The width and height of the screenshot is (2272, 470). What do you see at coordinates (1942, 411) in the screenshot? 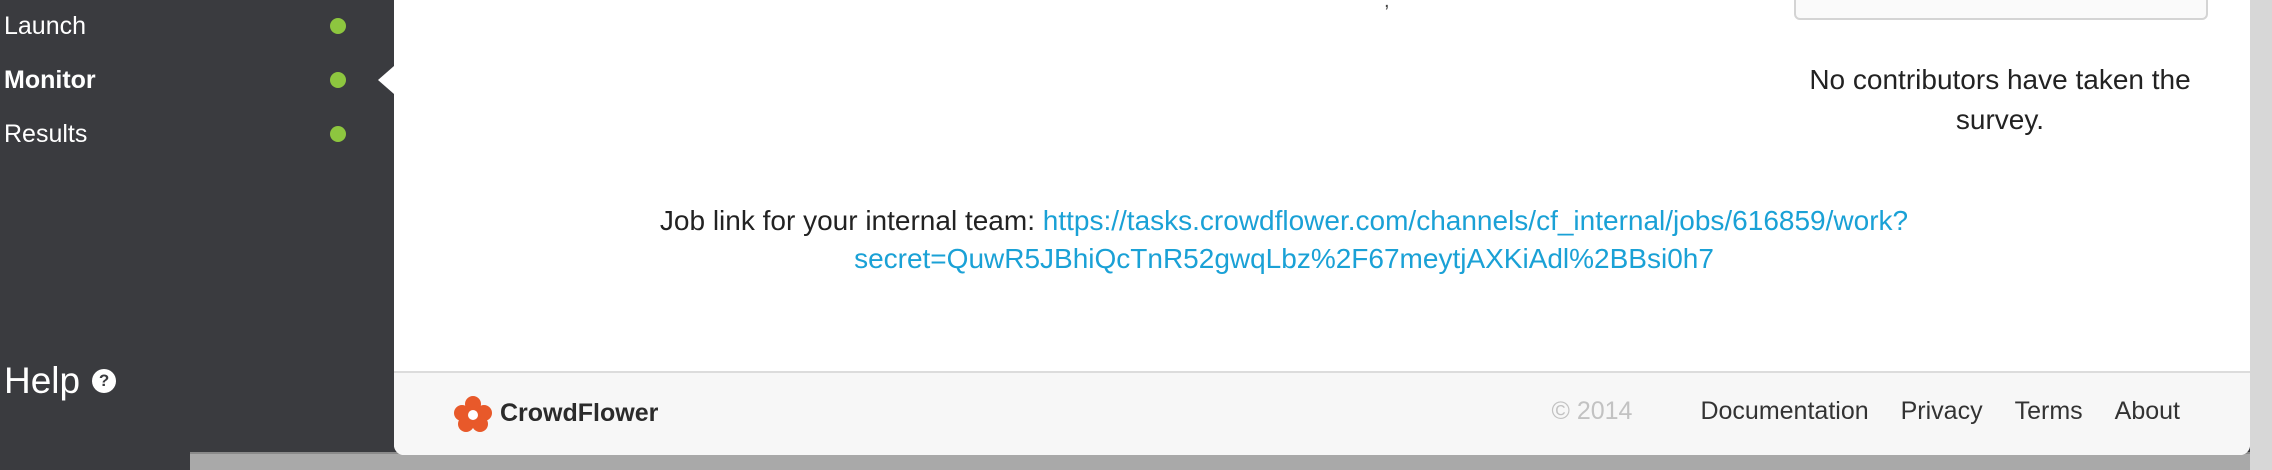
I see `footer-link-privacy: Privacy` at bounding box center [1942, 411].